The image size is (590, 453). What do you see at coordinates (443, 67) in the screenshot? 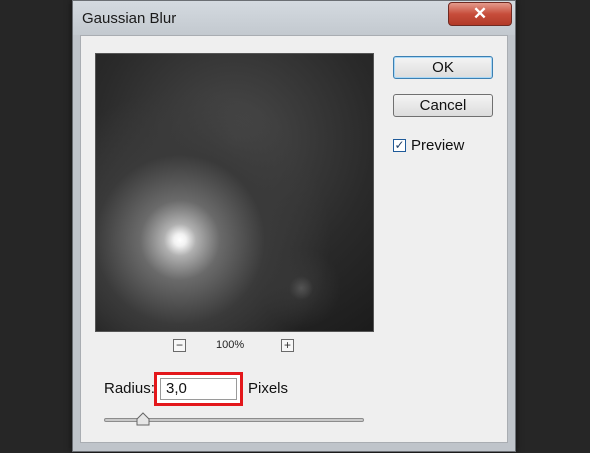
I see `ok-button: OK` at bounding box center [443, 67].